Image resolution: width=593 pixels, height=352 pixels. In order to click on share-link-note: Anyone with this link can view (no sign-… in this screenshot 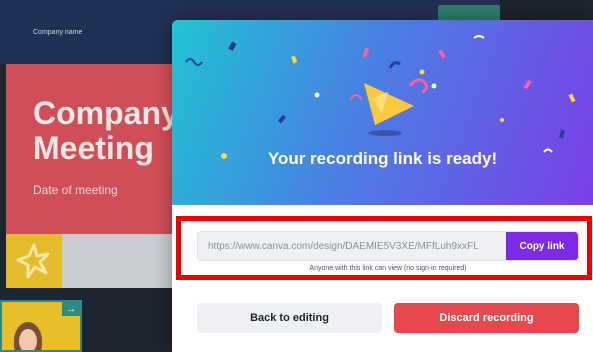, I will do `click(388, 268)`.